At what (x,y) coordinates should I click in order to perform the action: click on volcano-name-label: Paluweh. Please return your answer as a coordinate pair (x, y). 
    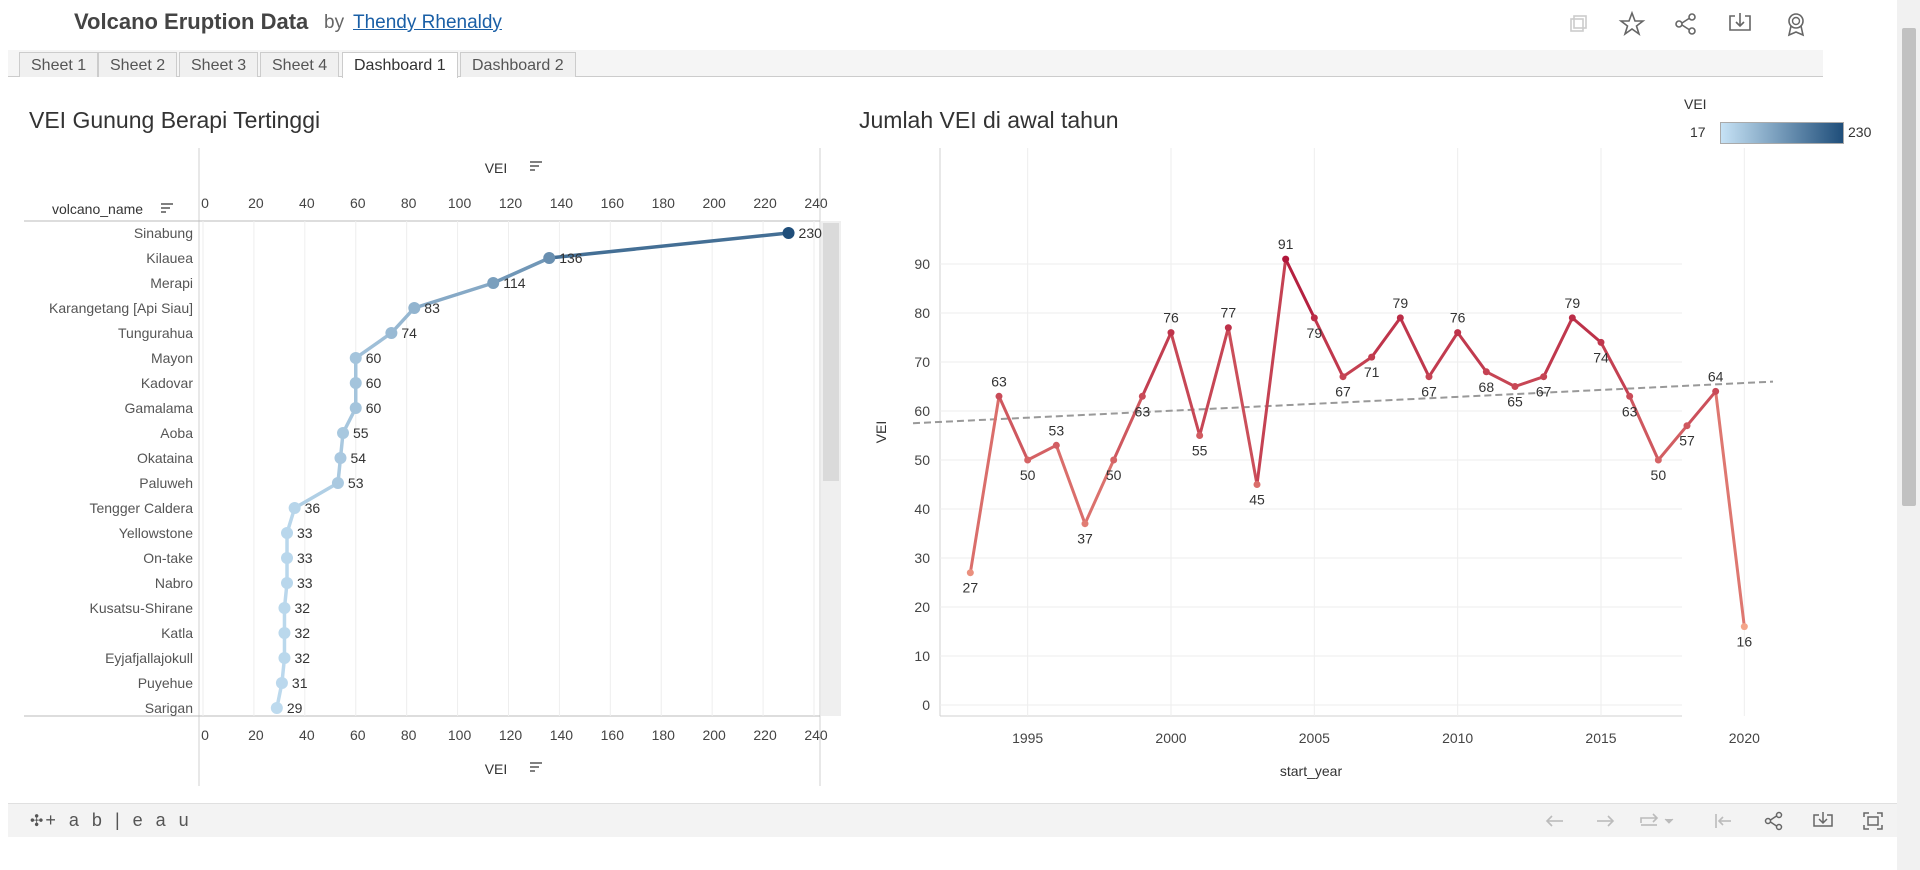
    Looking at the image, I should click on (166, 483).